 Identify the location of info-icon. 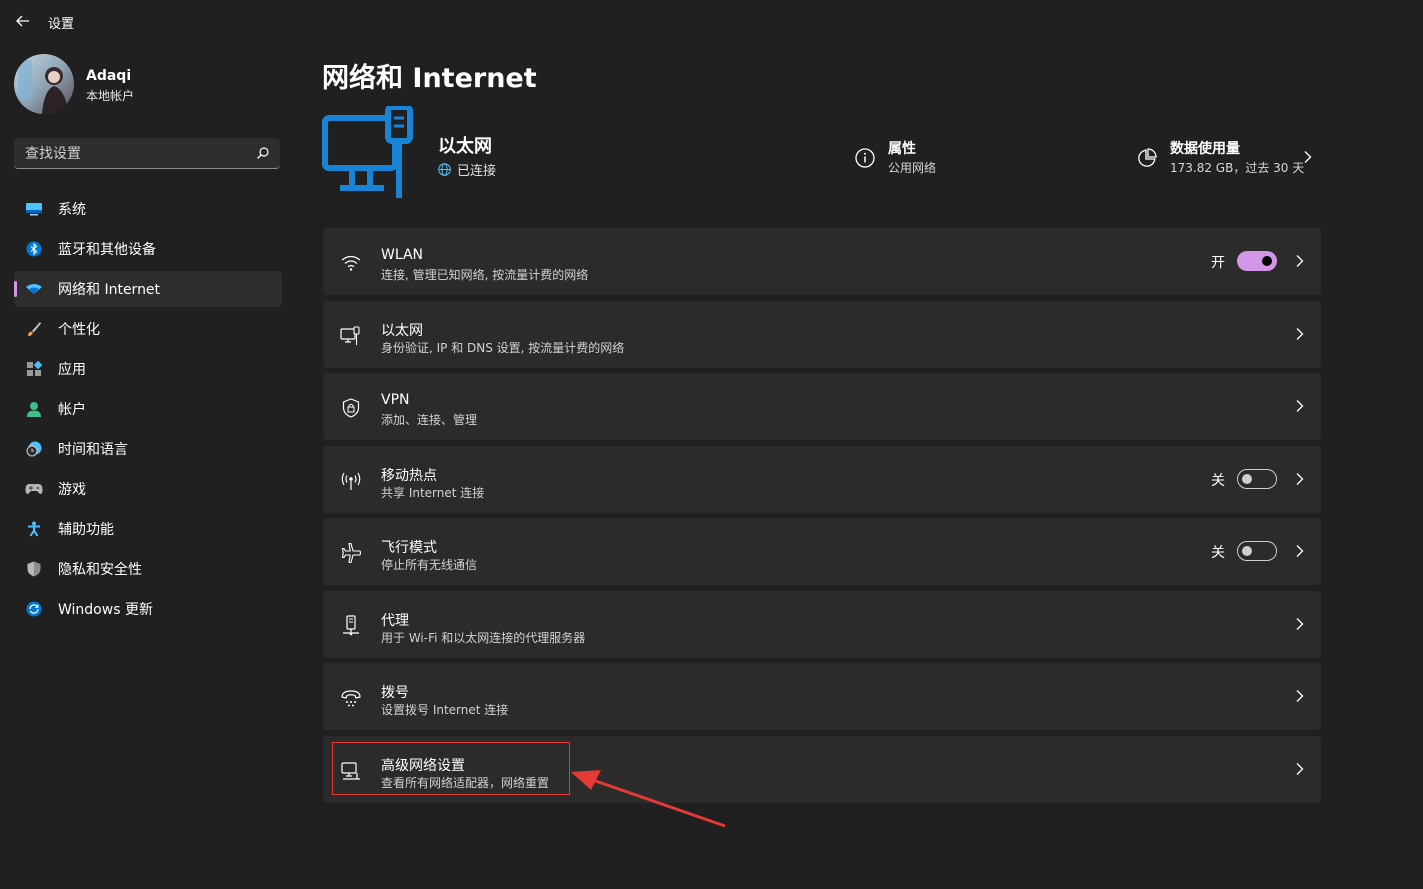
(865, 158).